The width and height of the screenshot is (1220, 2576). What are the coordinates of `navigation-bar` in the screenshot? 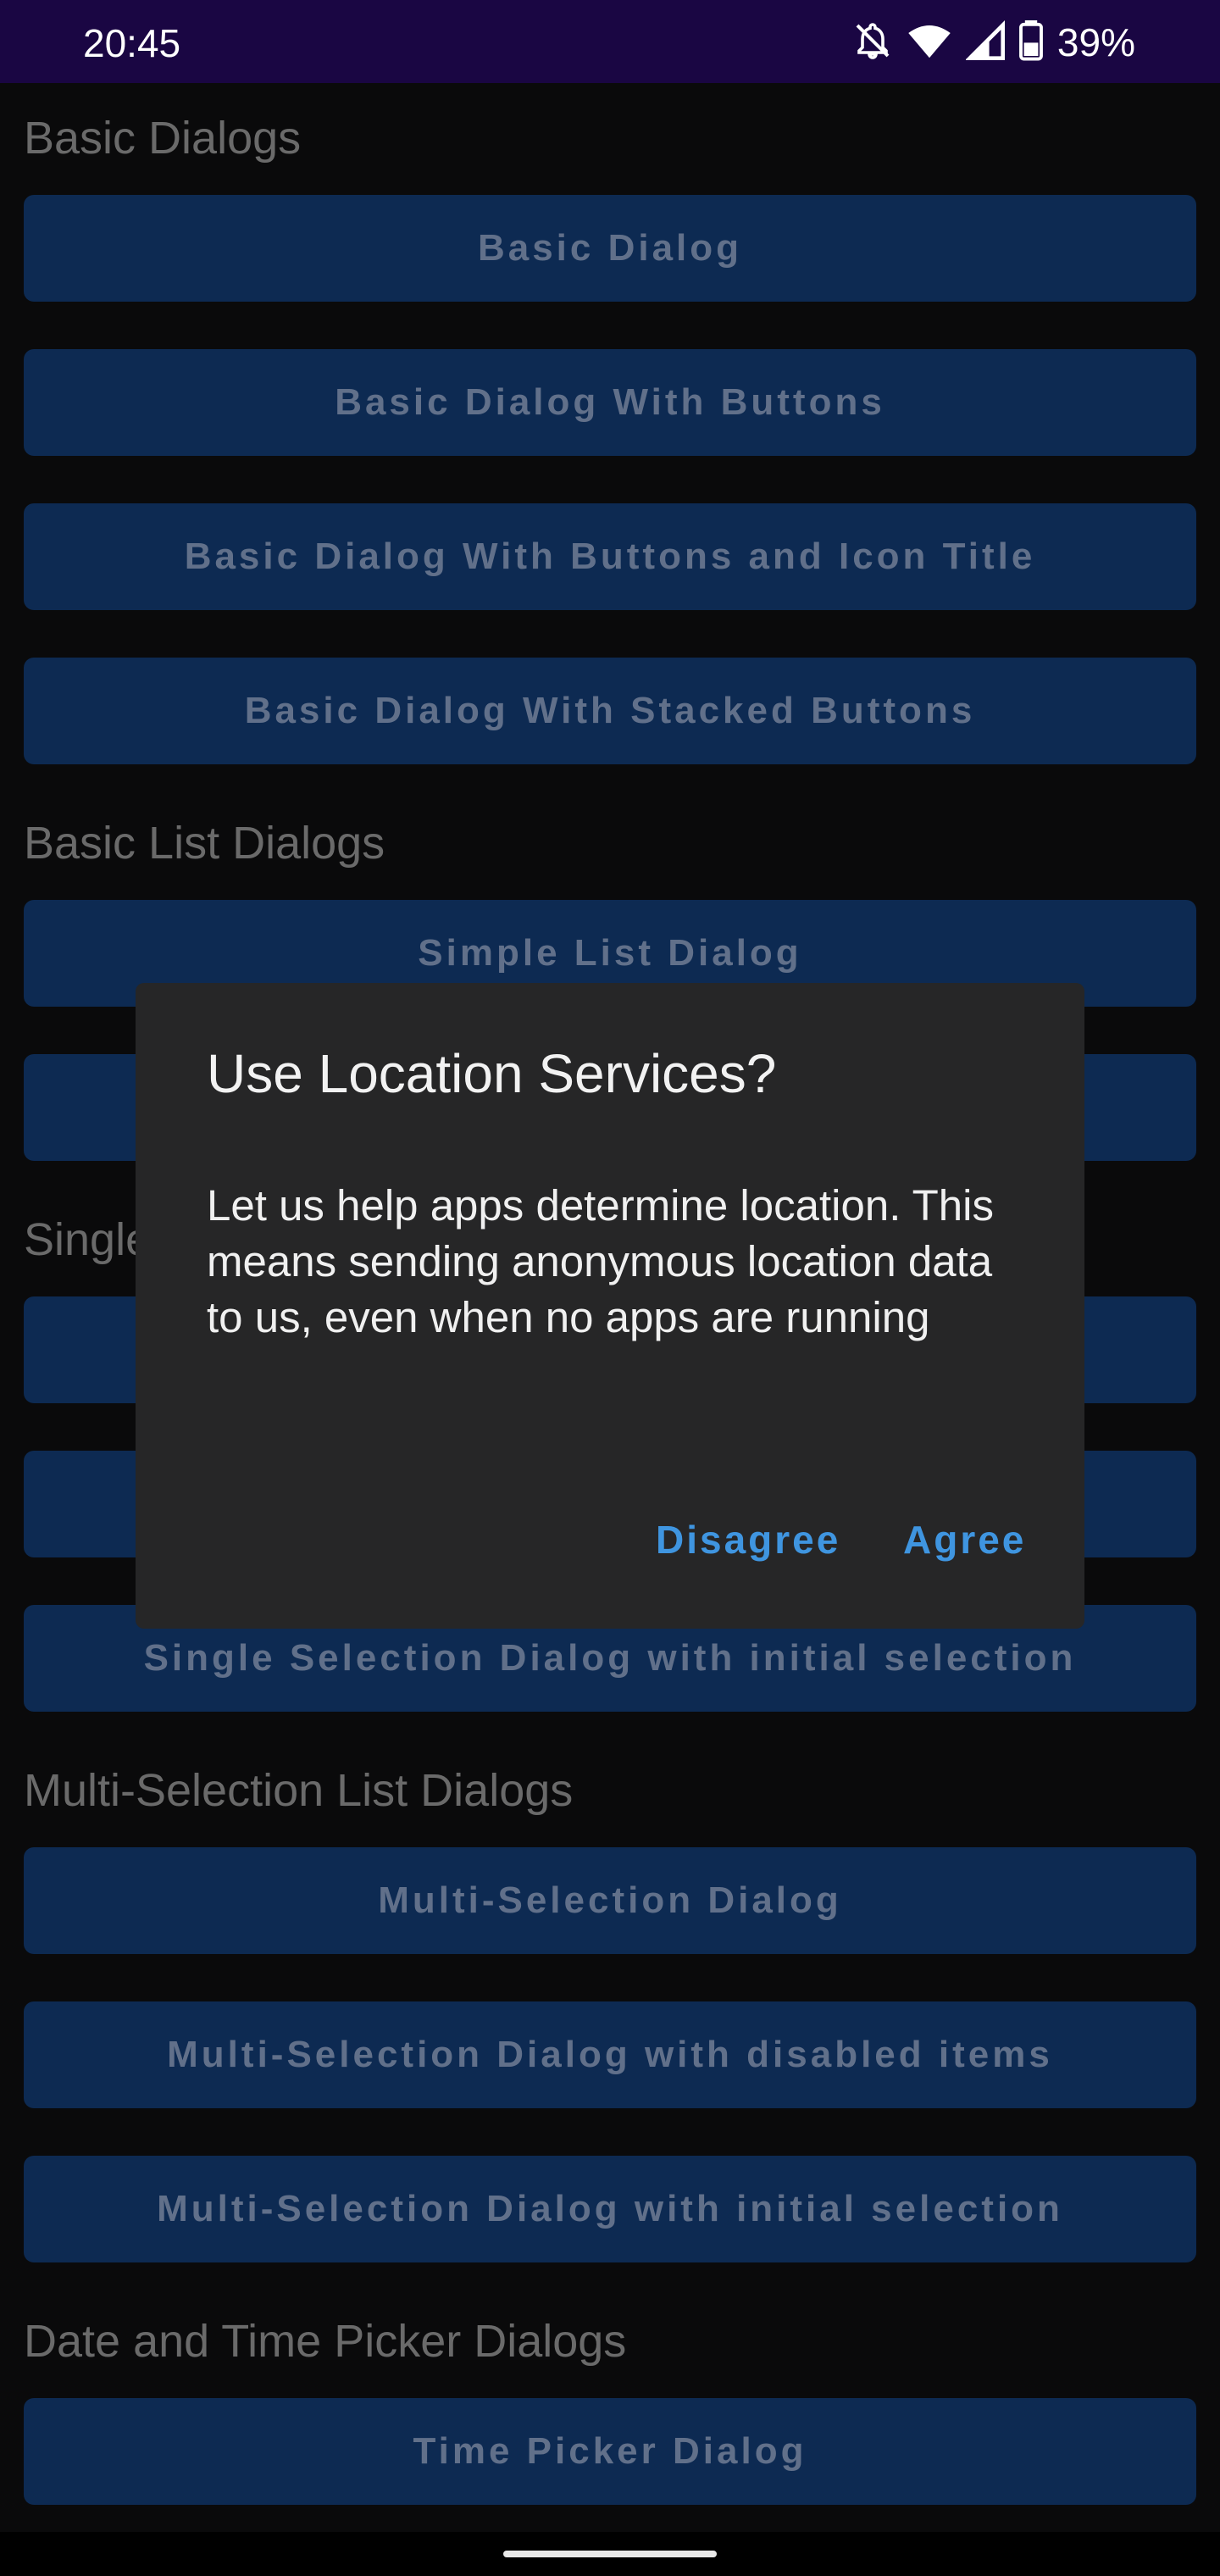 It's located at (610, 2554).